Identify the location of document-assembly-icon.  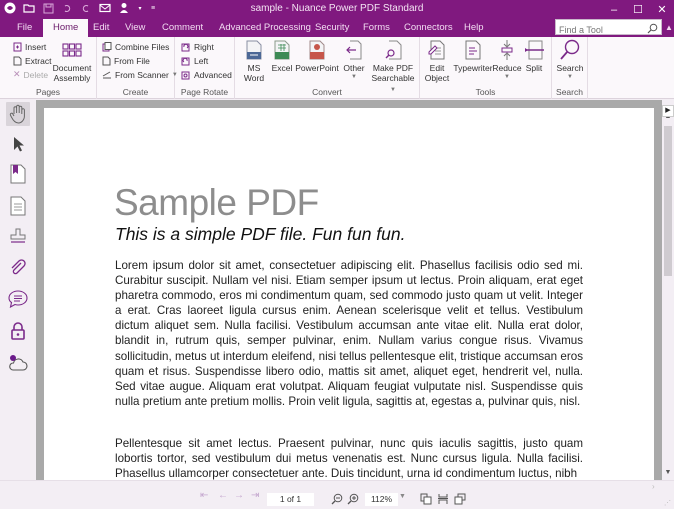
(72, 50).